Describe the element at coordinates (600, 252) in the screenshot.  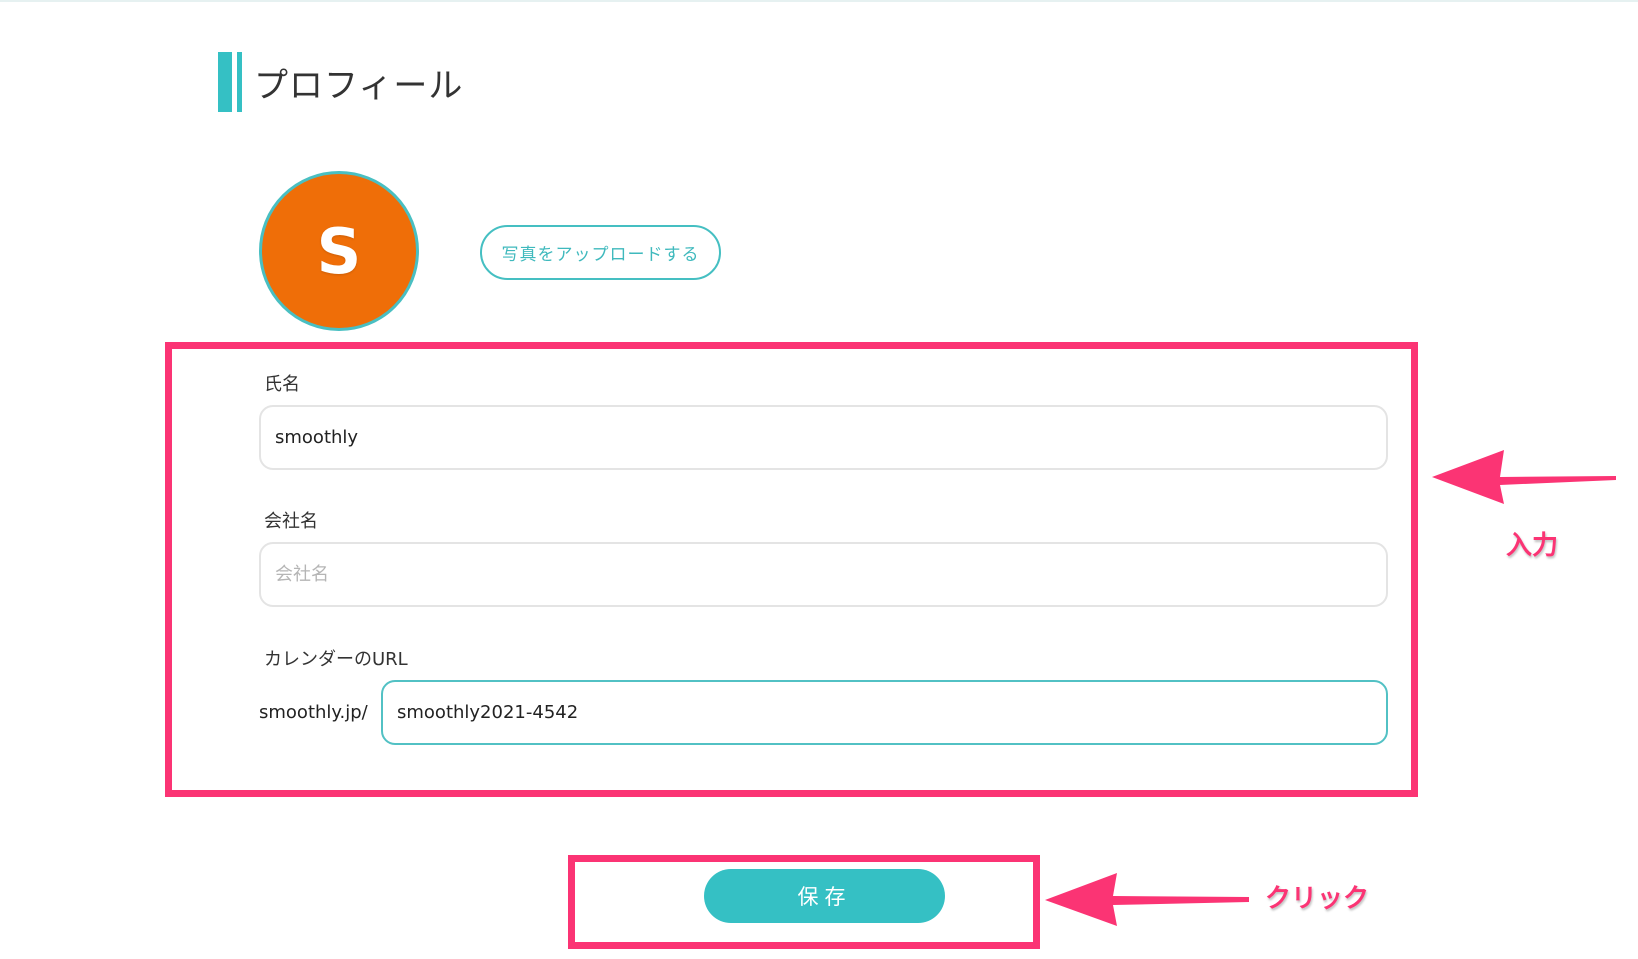
I see `upload-photo-button: 写真をアップロードする` at that location.